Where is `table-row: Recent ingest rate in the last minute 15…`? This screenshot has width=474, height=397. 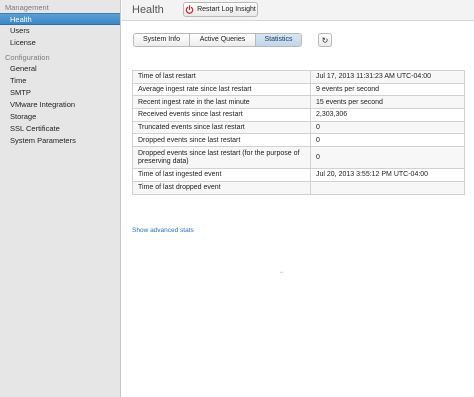
table-row: Recent ingest rate in the last minute 15… is located at coordinates (298, 102).